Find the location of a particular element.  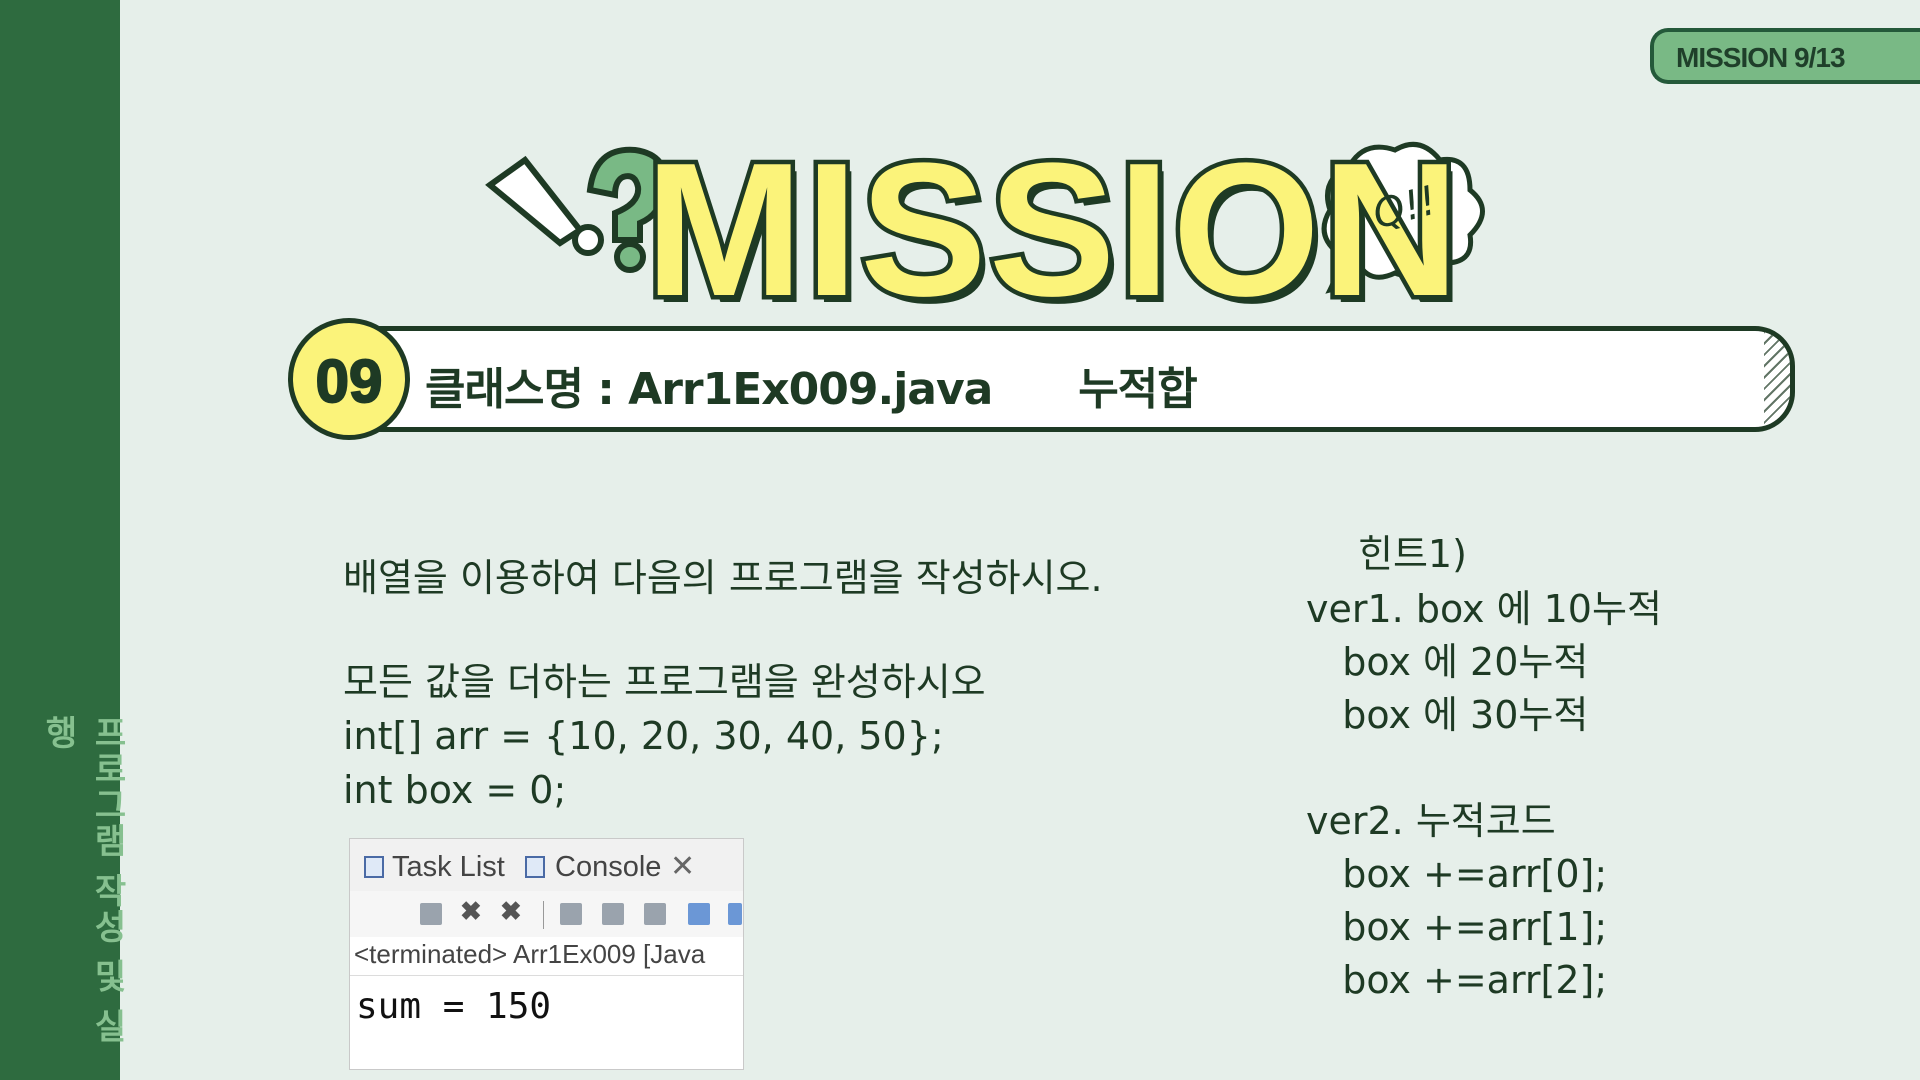

mission-number-circle: 09 is located at coordinates (349, 379).